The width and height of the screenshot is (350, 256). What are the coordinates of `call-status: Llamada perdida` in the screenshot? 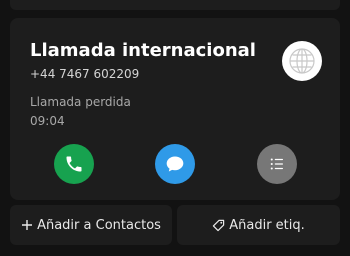 It's located at (80, 102).